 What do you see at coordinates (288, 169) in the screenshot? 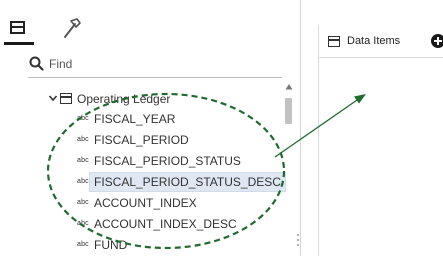
I see `tree-scrollbar` at bounding box center [288, 169].